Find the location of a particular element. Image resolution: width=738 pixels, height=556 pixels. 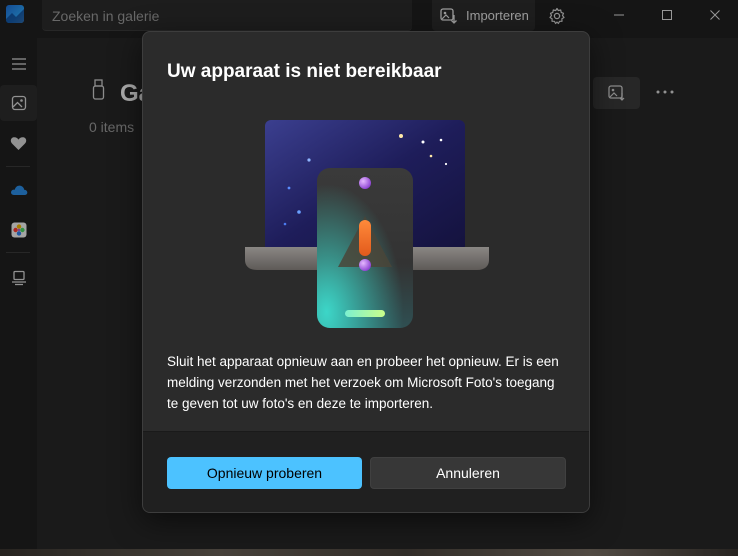

device-unreachable-illustration is located at coordinates (367, 223).